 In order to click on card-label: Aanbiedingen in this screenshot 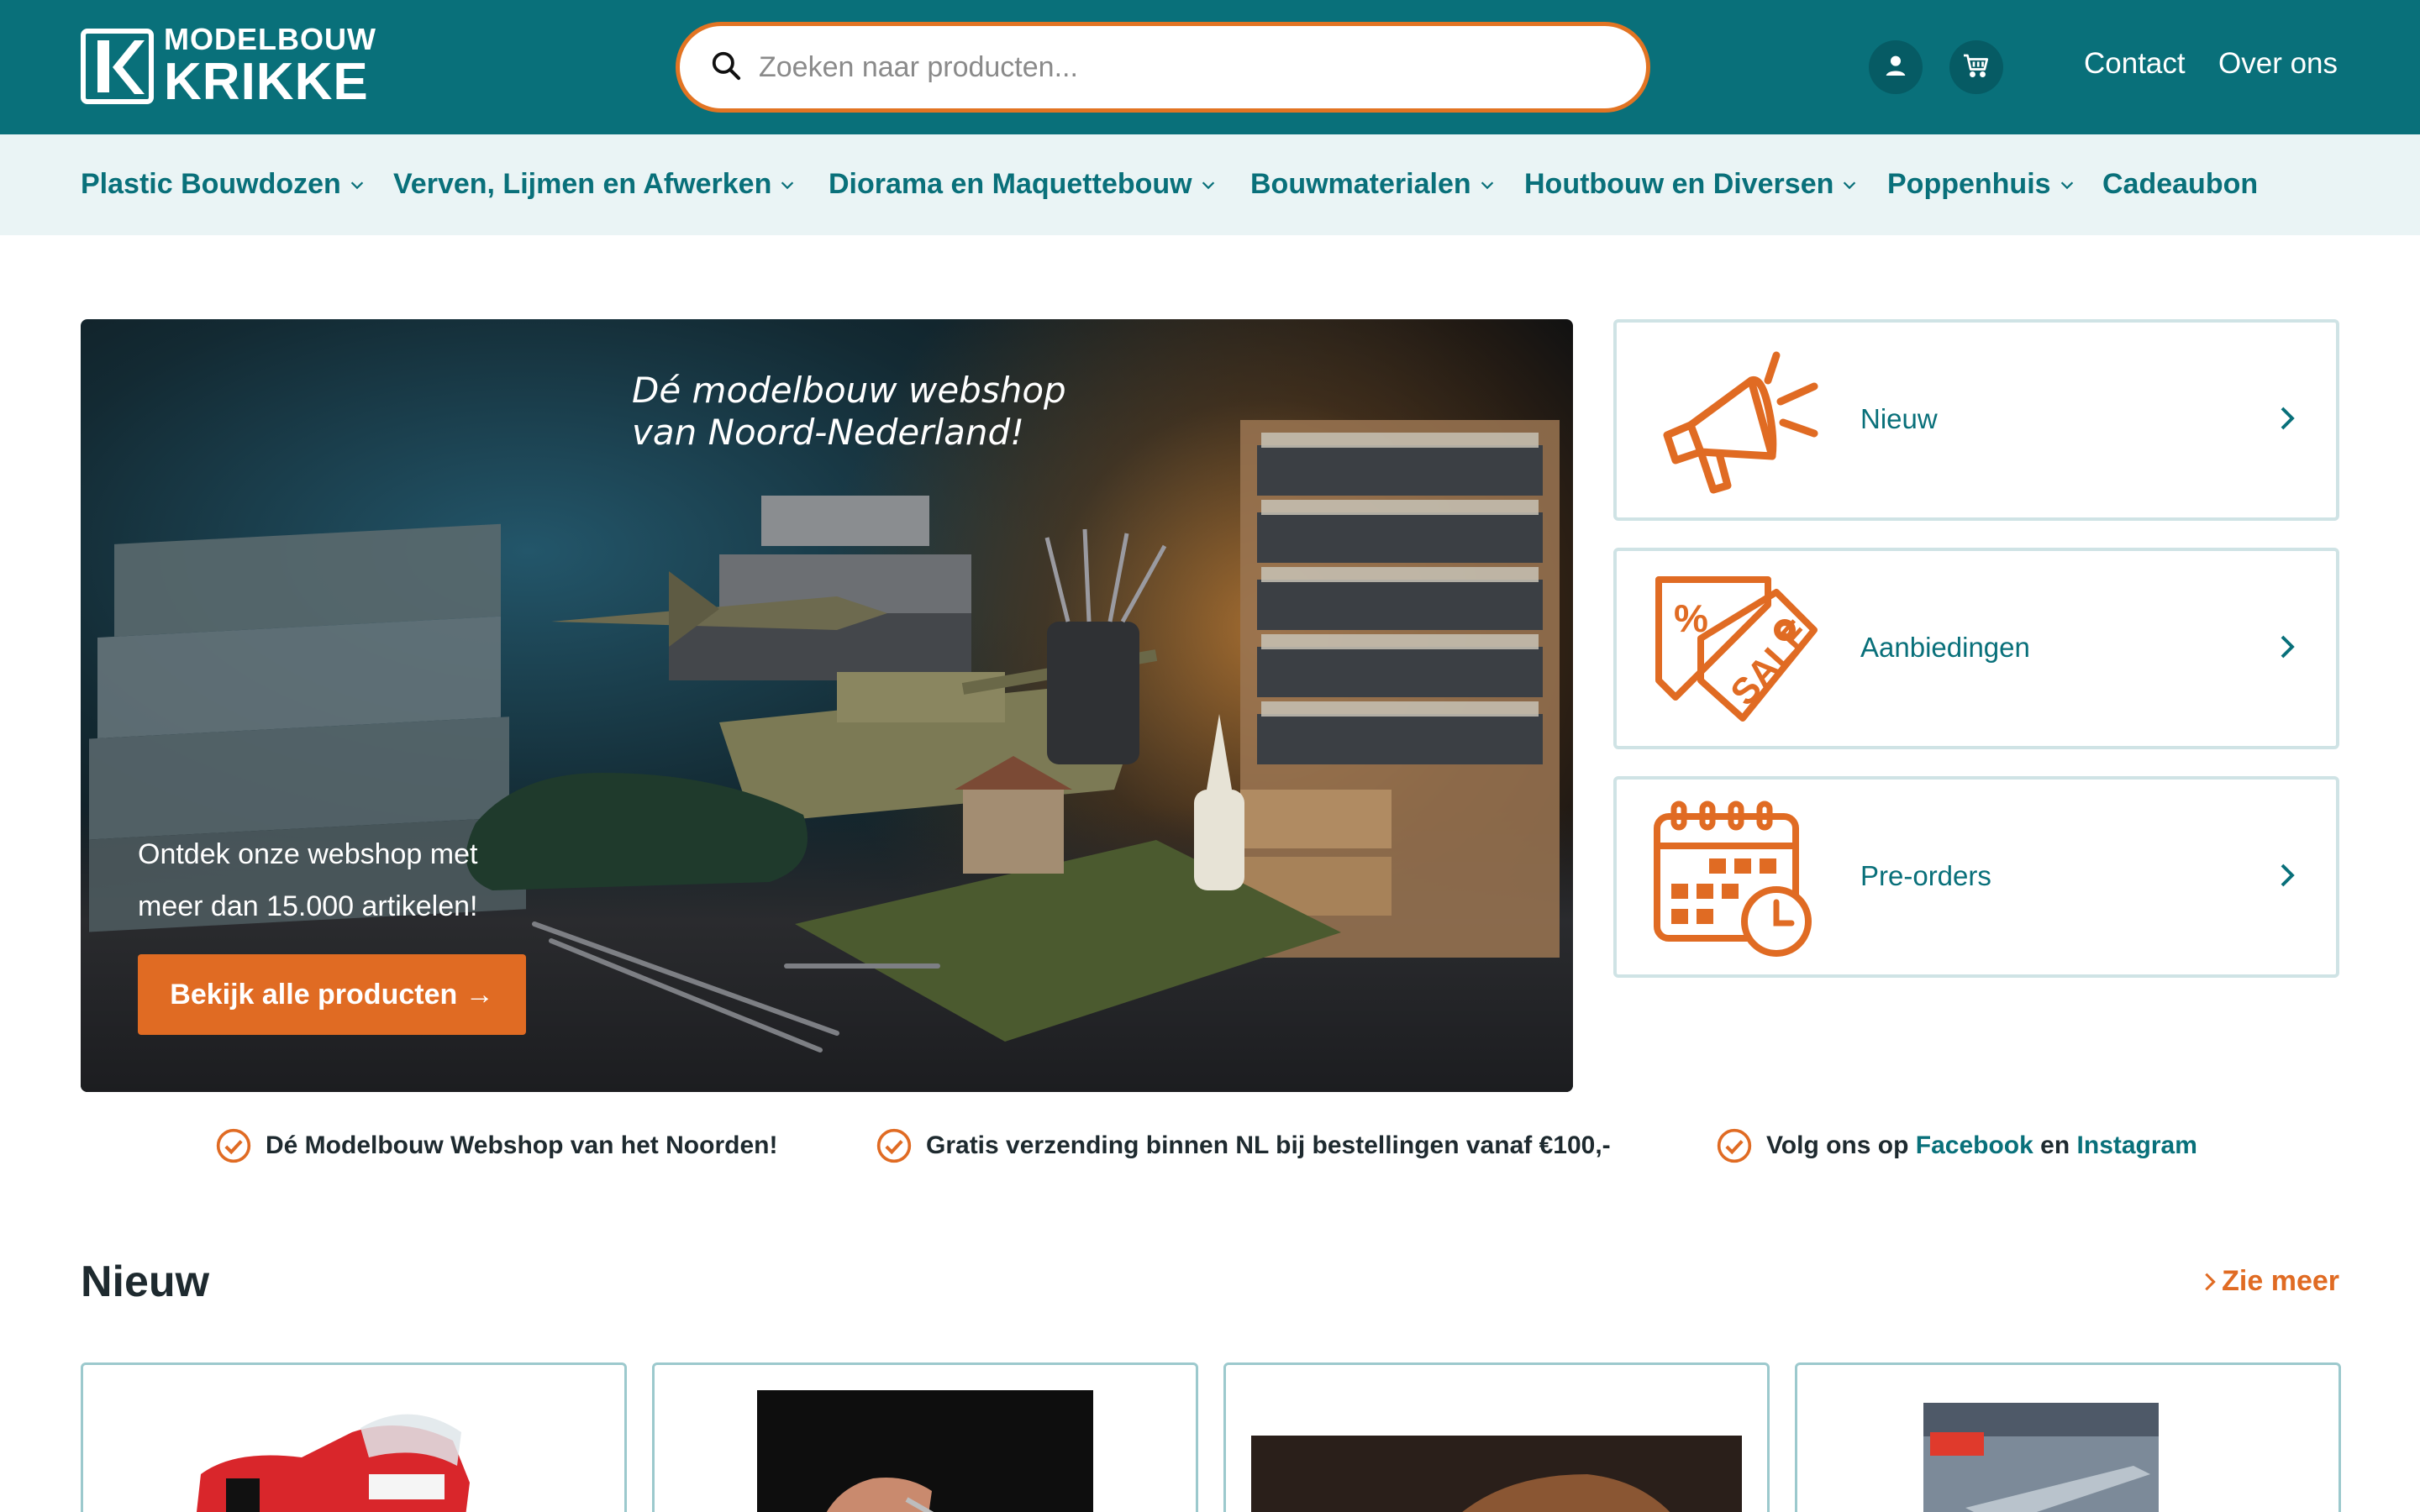, I will do `click(1945, 647)`.